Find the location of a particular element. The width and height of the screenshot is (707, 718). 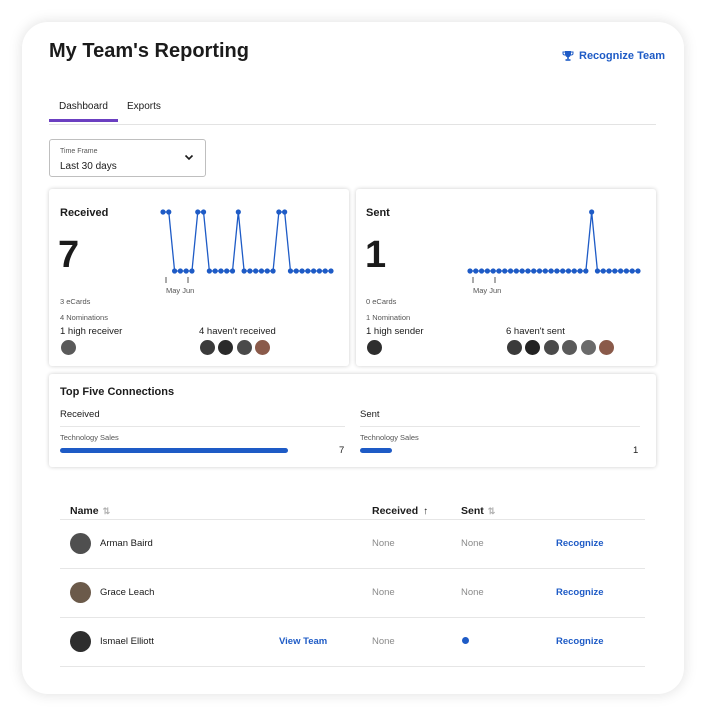

trophy-icon is located at coordinates (568, 56).